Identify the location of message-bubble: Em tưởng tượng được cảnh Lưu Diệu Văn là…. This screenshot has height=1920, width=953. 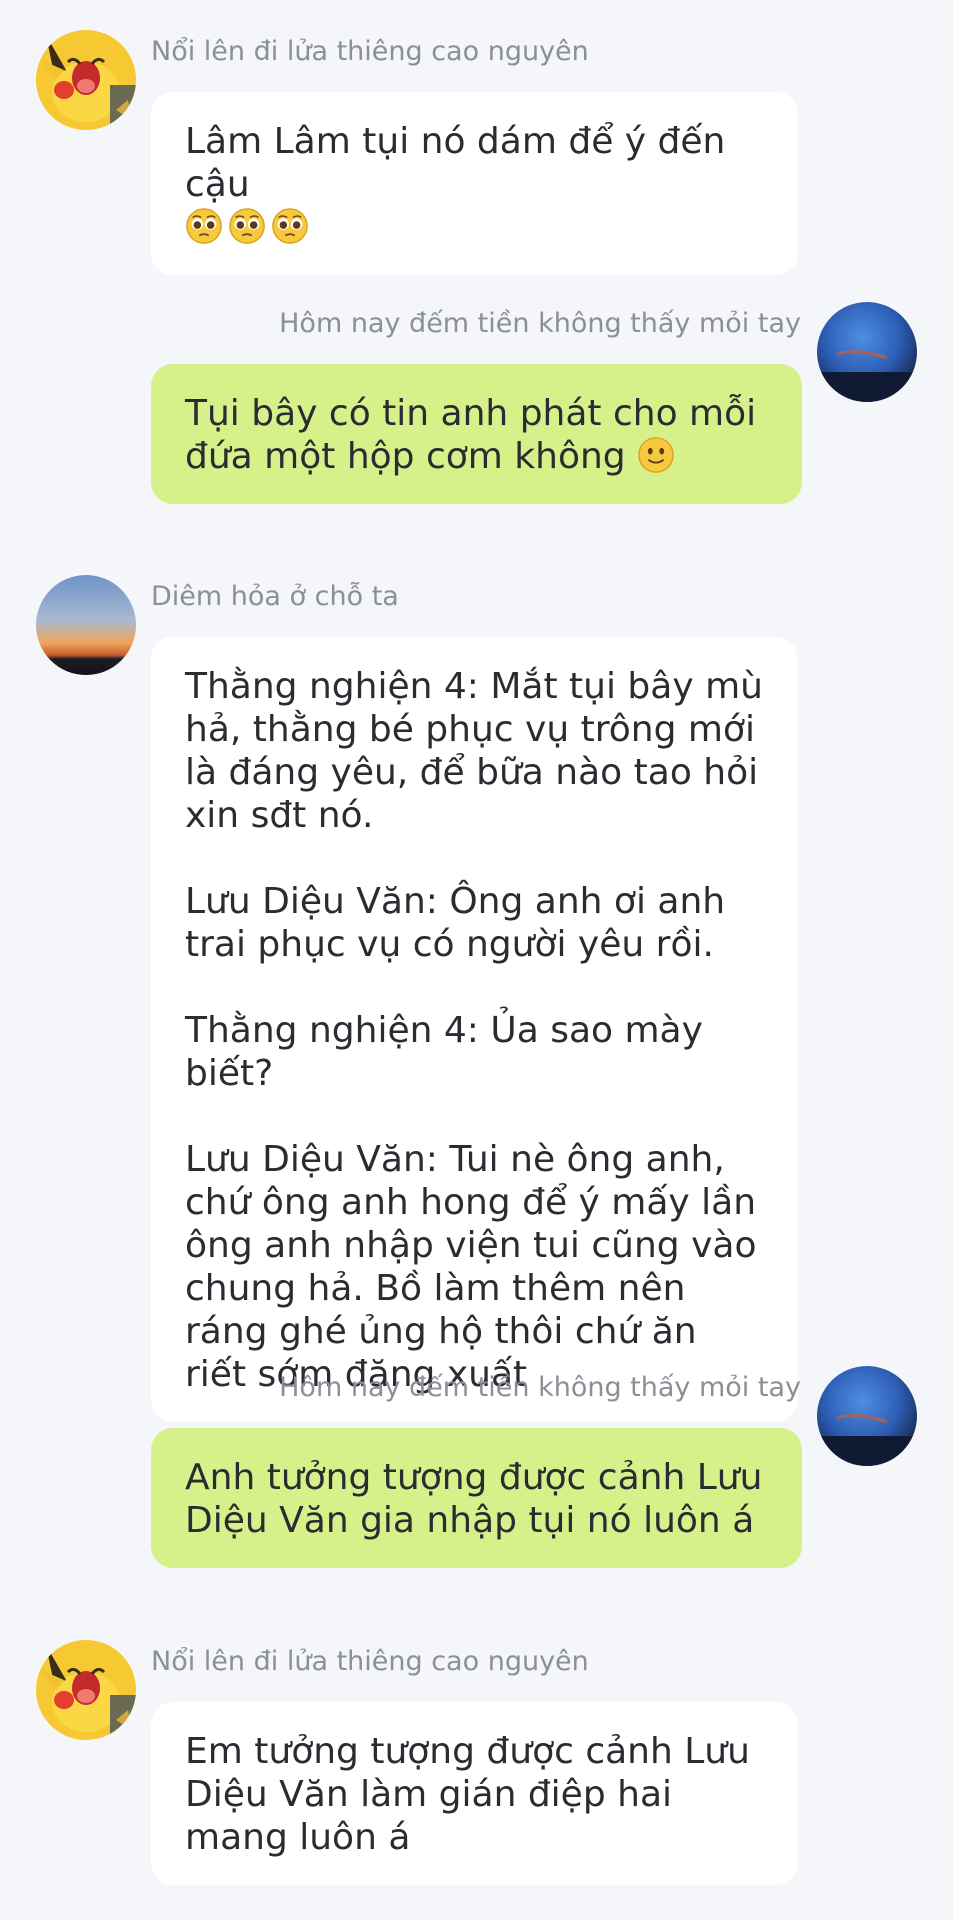
(474, 1793).